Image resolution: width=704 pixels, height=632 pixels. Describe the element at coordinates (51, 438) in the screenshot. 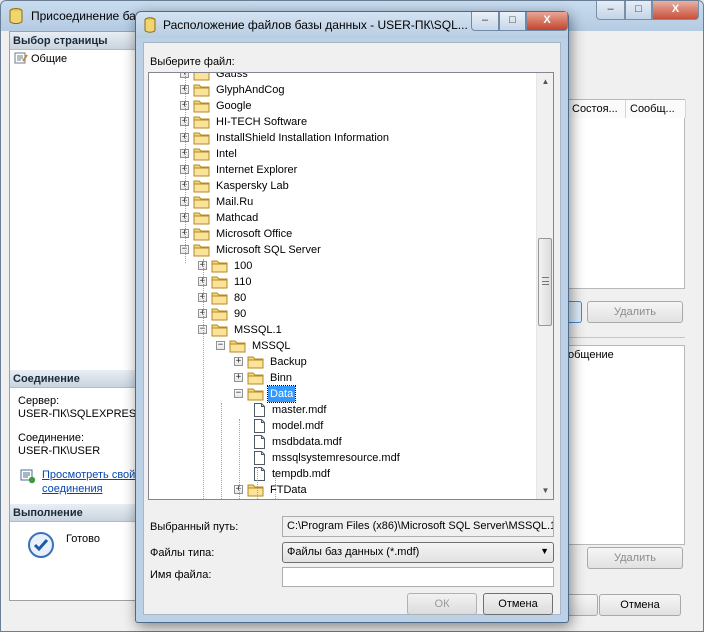

I see `connection-label: Соединение:` at that location.